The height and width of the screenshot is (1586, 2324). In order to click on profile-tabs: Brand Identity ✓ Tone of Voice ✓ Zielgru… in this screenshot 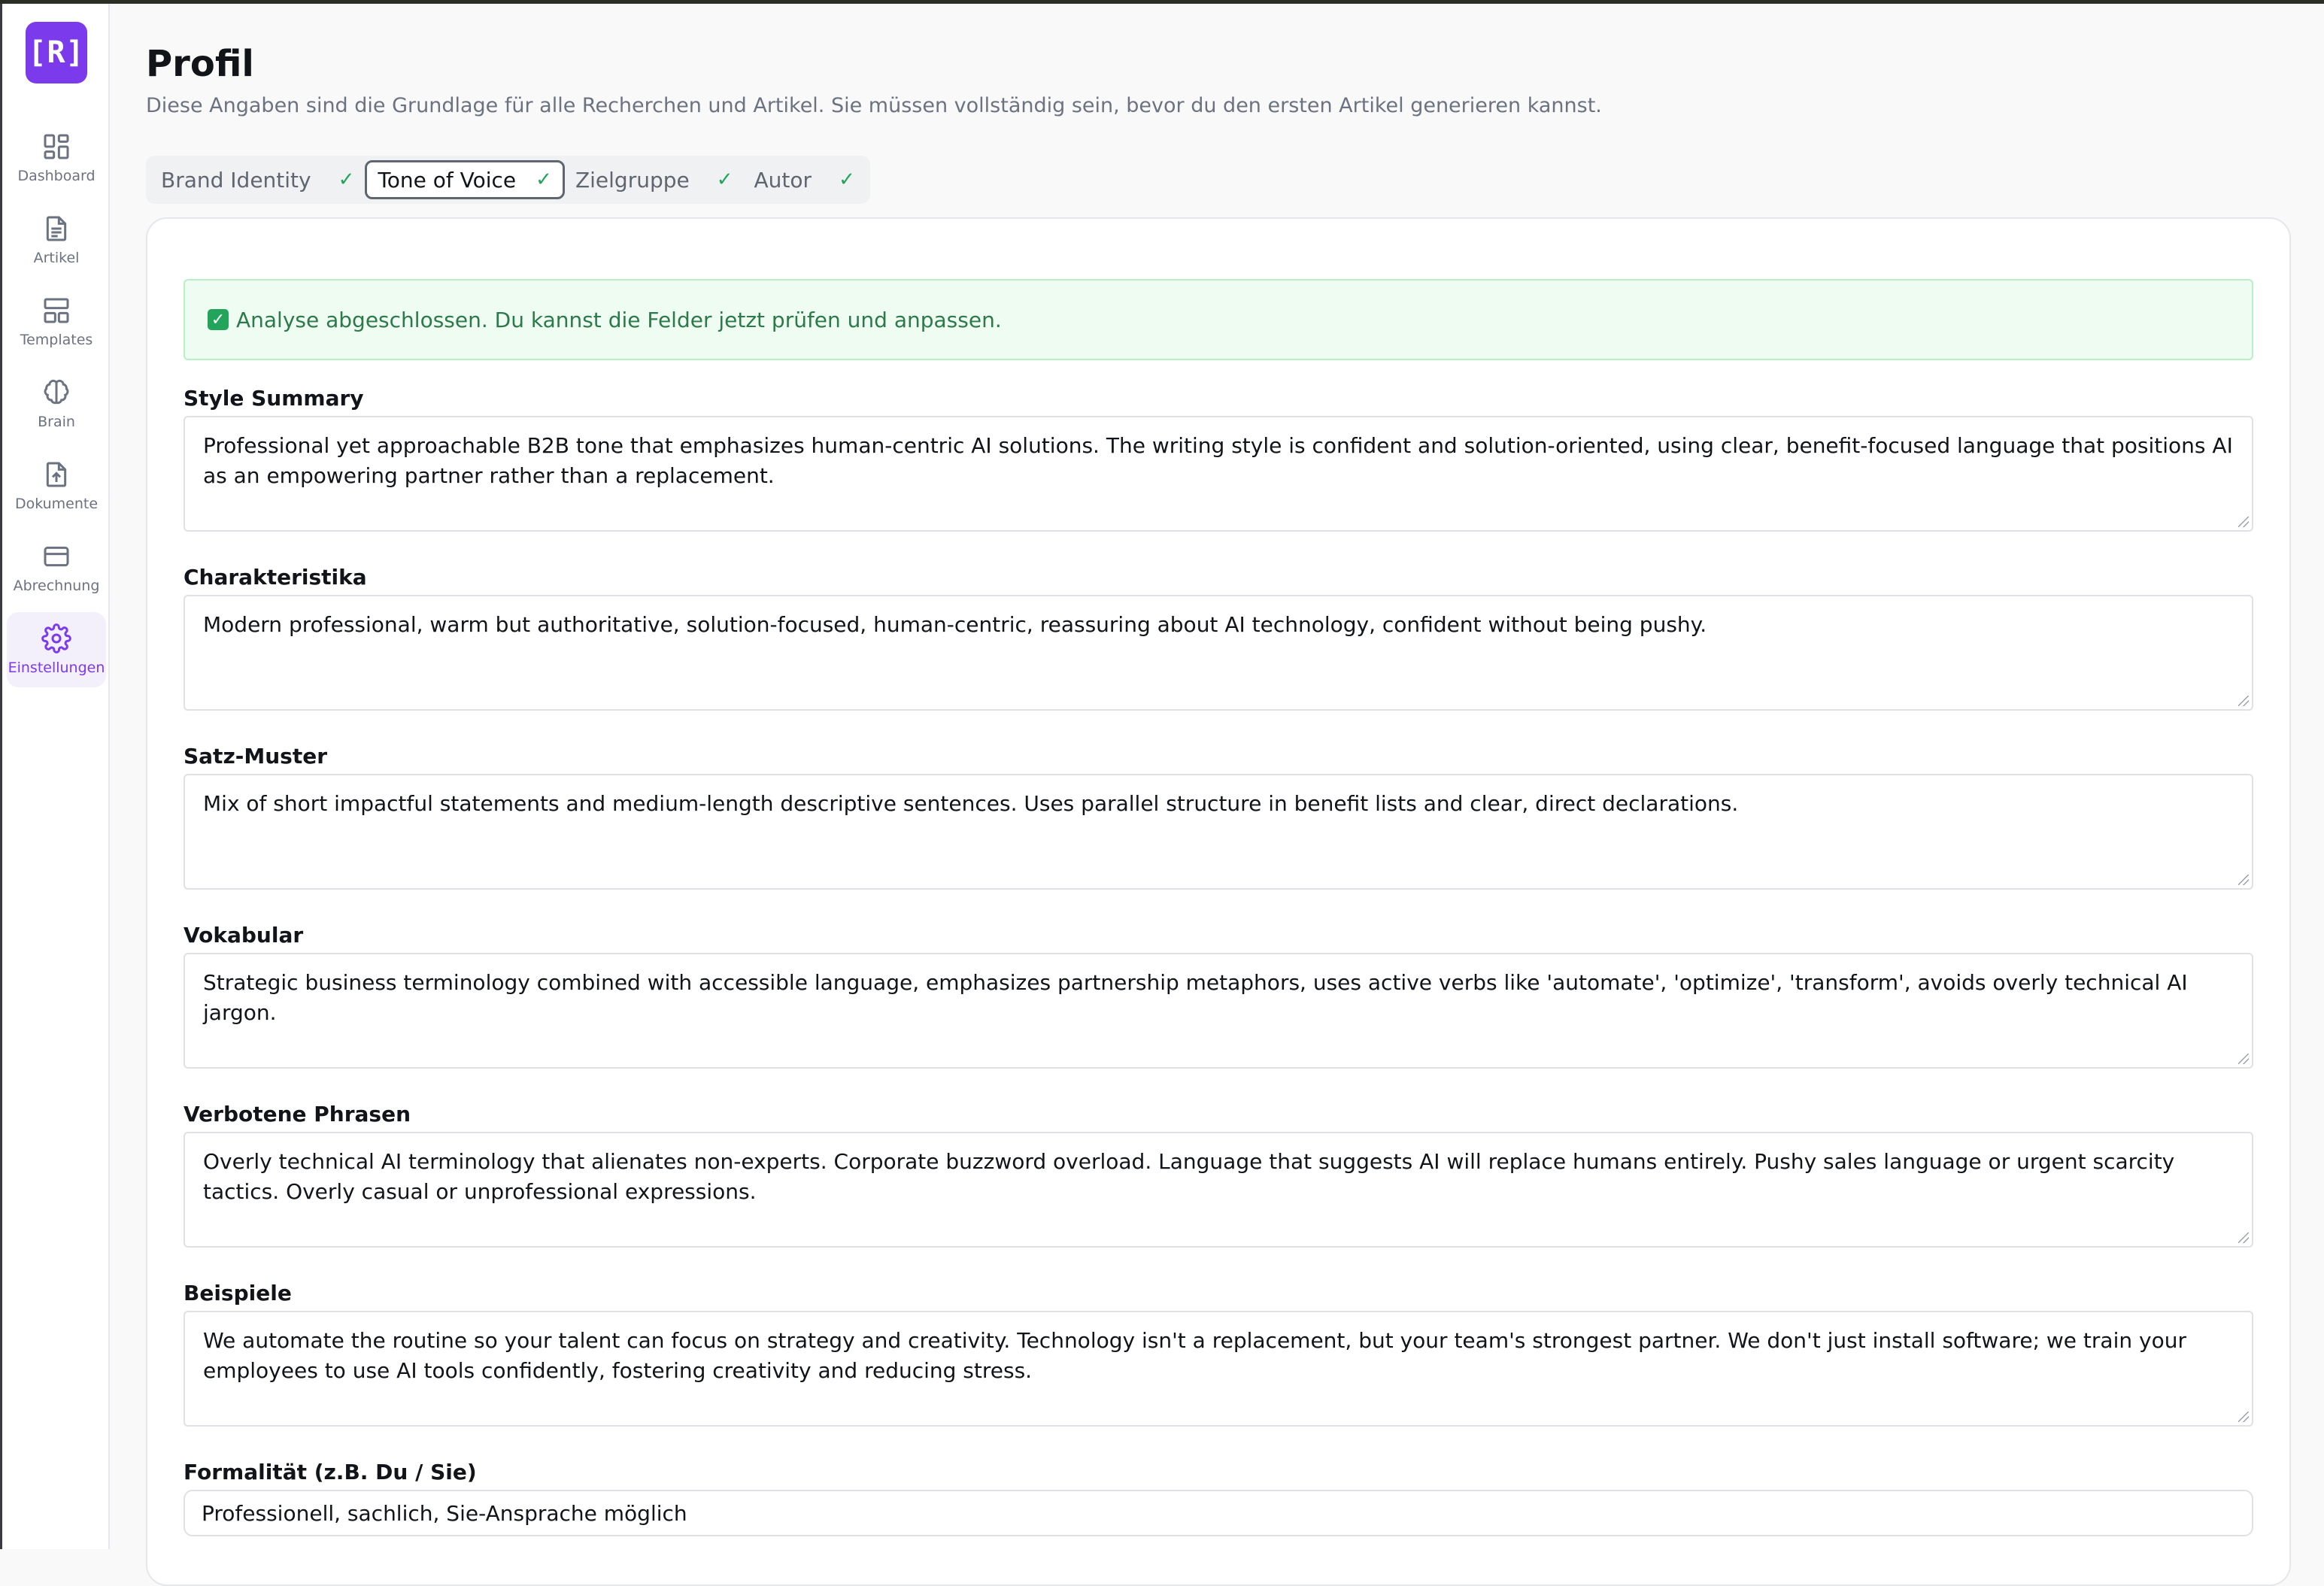, I will do `click(508, 180)`.